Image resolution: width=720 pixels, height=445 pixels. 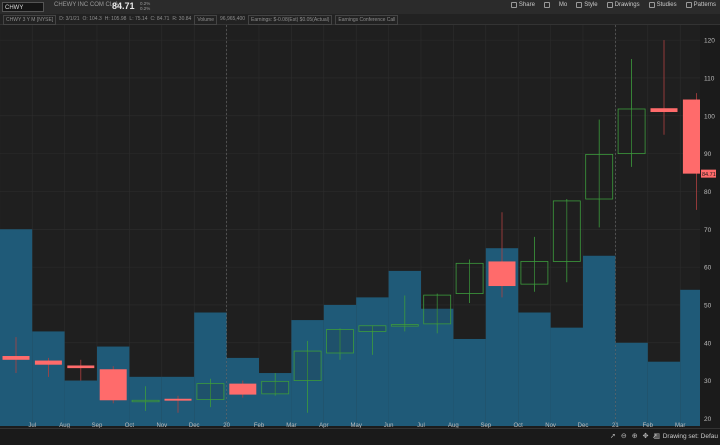 What do you see at coordinates (655, 436) in the screenshot?
I see `pointer-icon: ➚` at bounding box center [655, 436].